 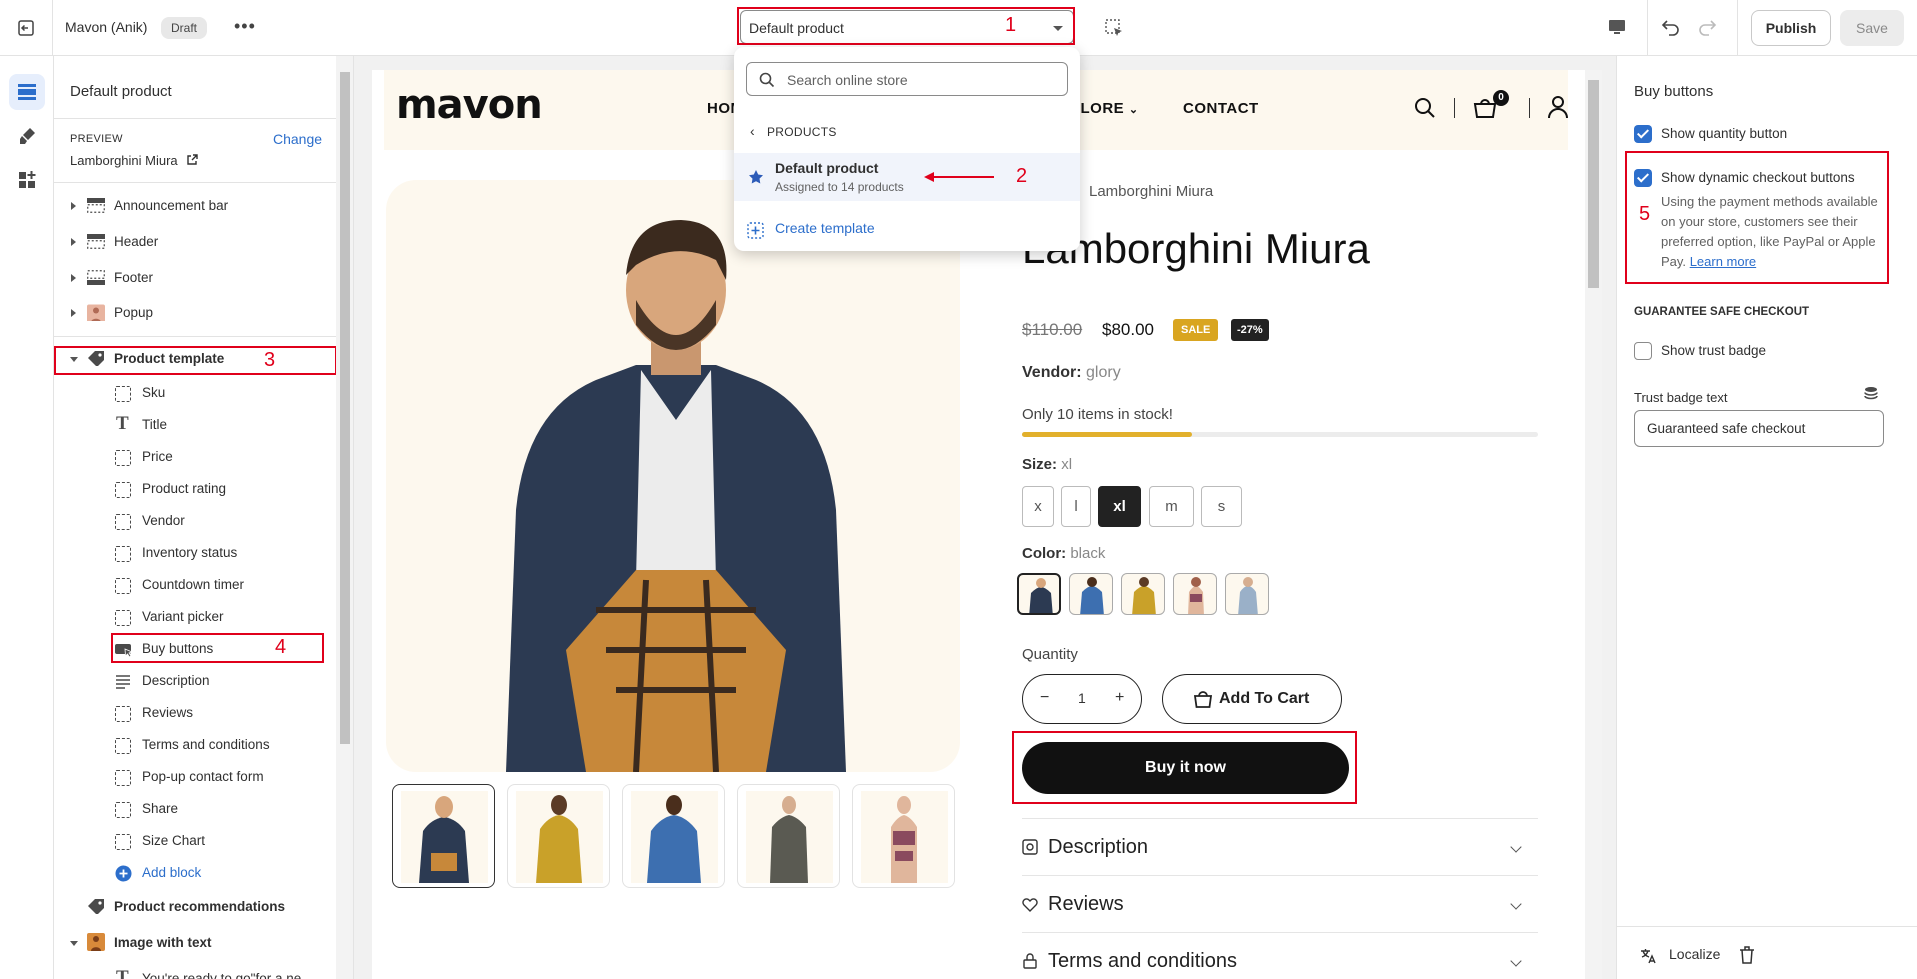 What do you see at coordinates (195, 972) in the screenshot?
I see `block-text-cut: T You're ready to go"for a ne` at bounding box center [195, 972].